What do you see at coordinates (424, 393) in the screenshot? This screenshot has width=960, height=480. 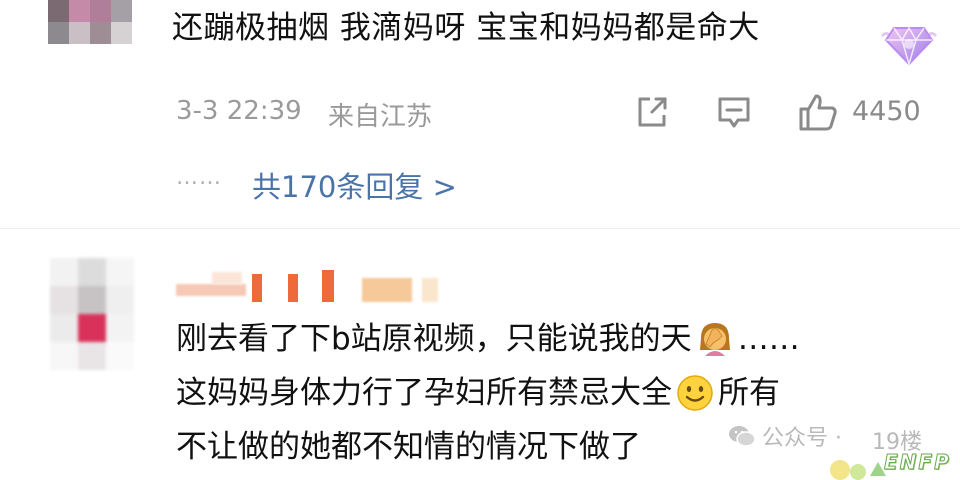 I see `comment-line: 这妈妈身体力行了孕妇所有禁忌大全` at bounding box center [424, 393].